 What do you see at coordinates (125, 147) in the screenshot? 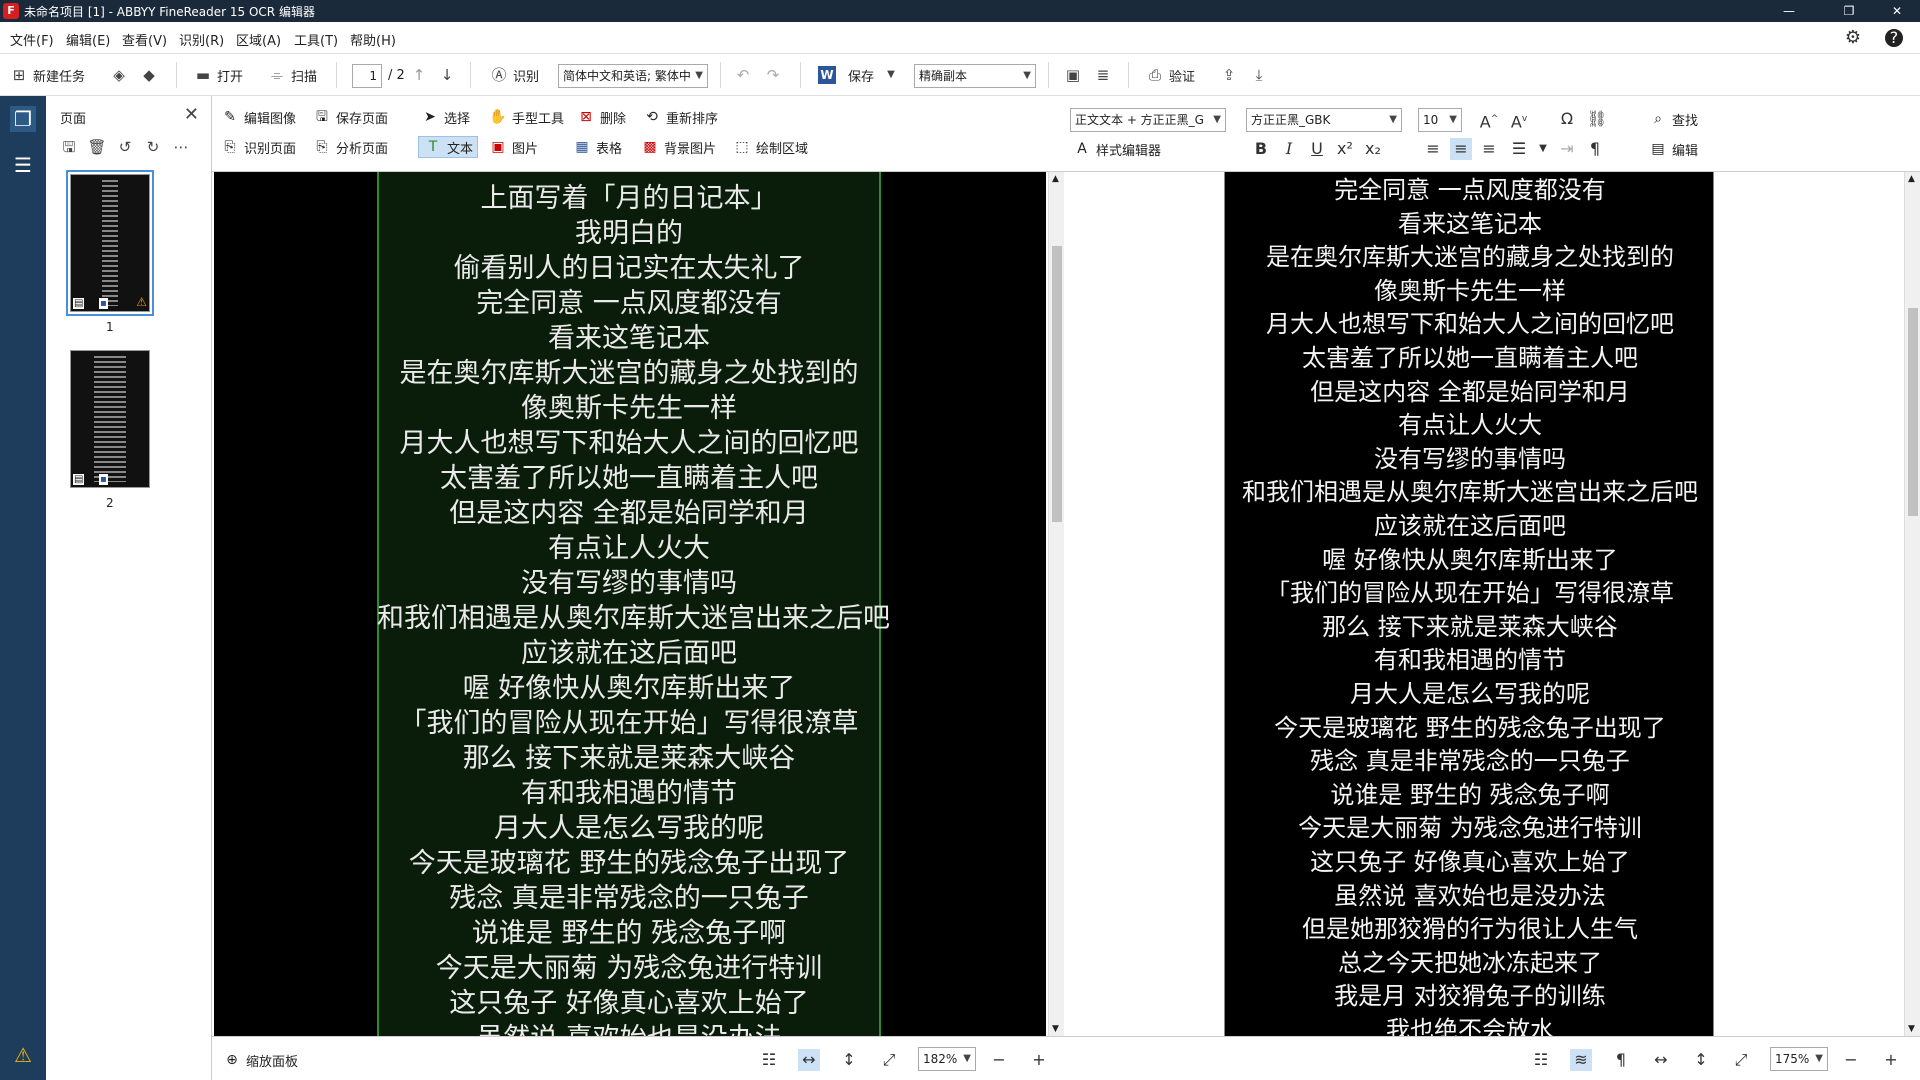
I see `rotate-left-icon: ↺` at bounding box center [125, 147].